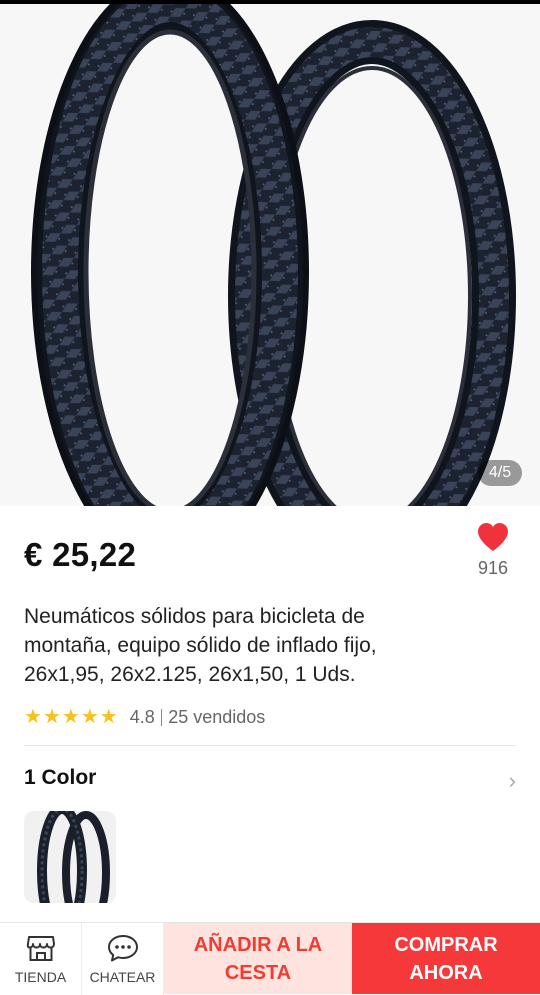  I want to click on chat-button: CHATEAR, so click(123, 959).